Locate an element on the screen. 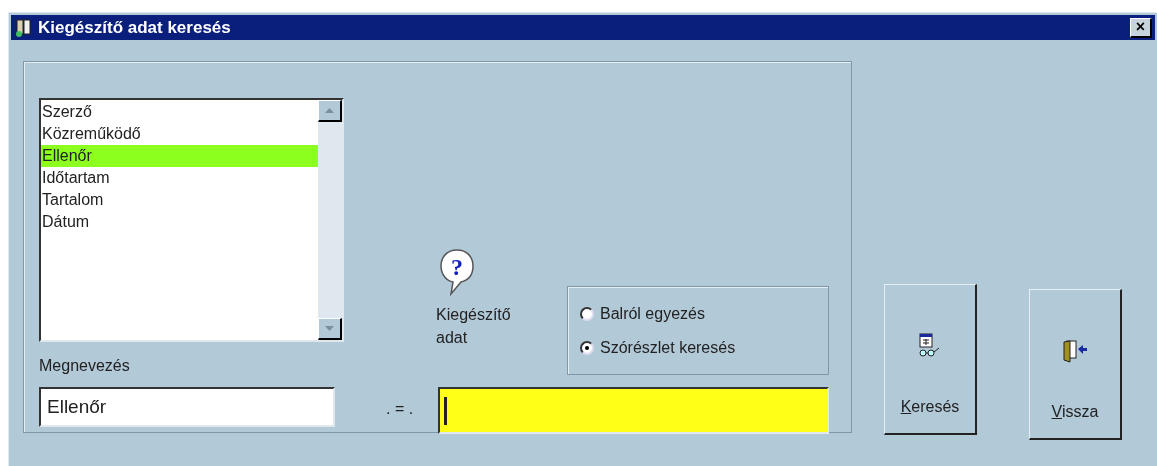 Image resolution: width=1157 pixels, height=466 pixels. scrollbar is located at coordinates (330, 220).